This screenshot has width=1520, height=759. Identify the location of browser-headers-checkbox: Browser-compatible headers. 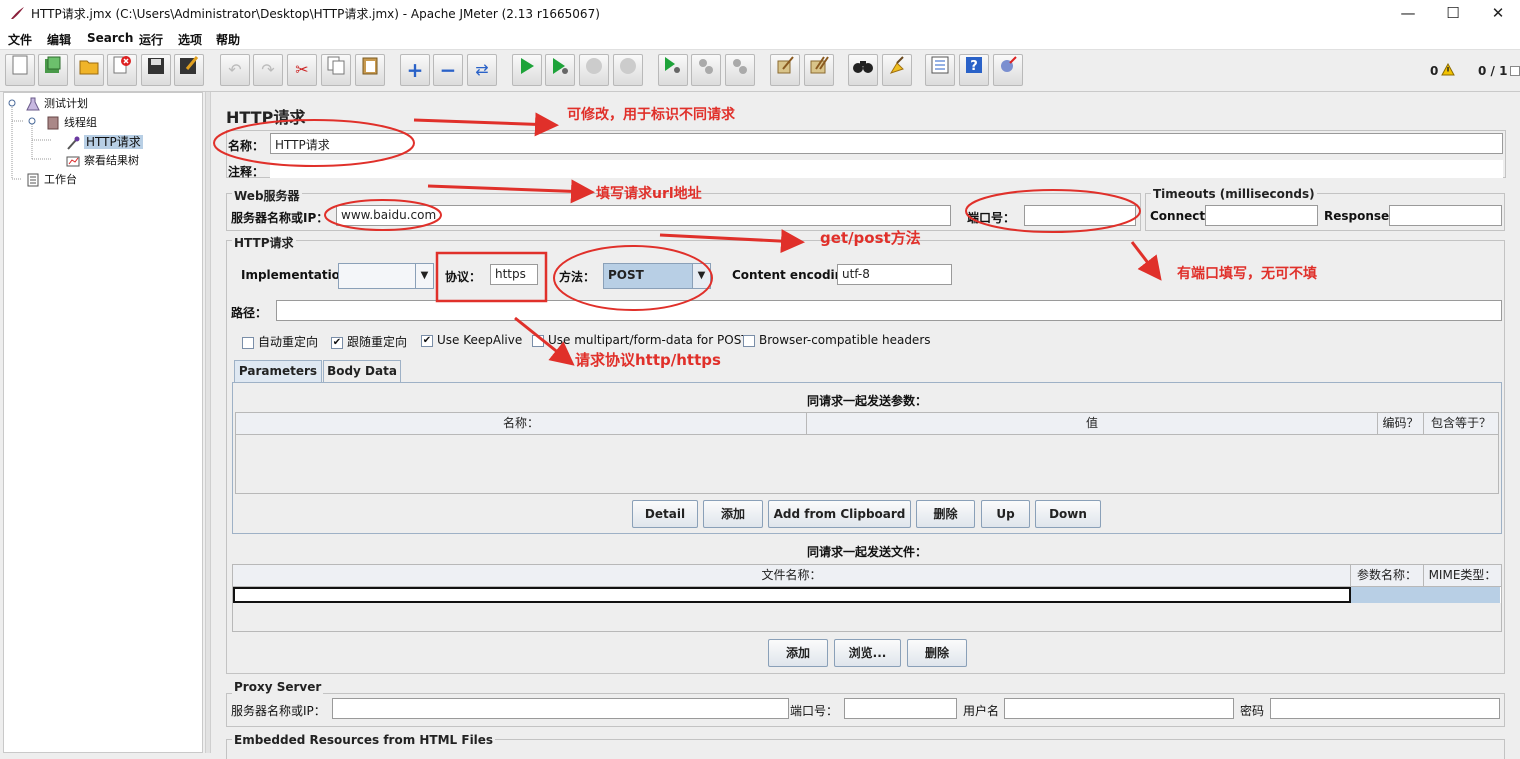
(837, 340).